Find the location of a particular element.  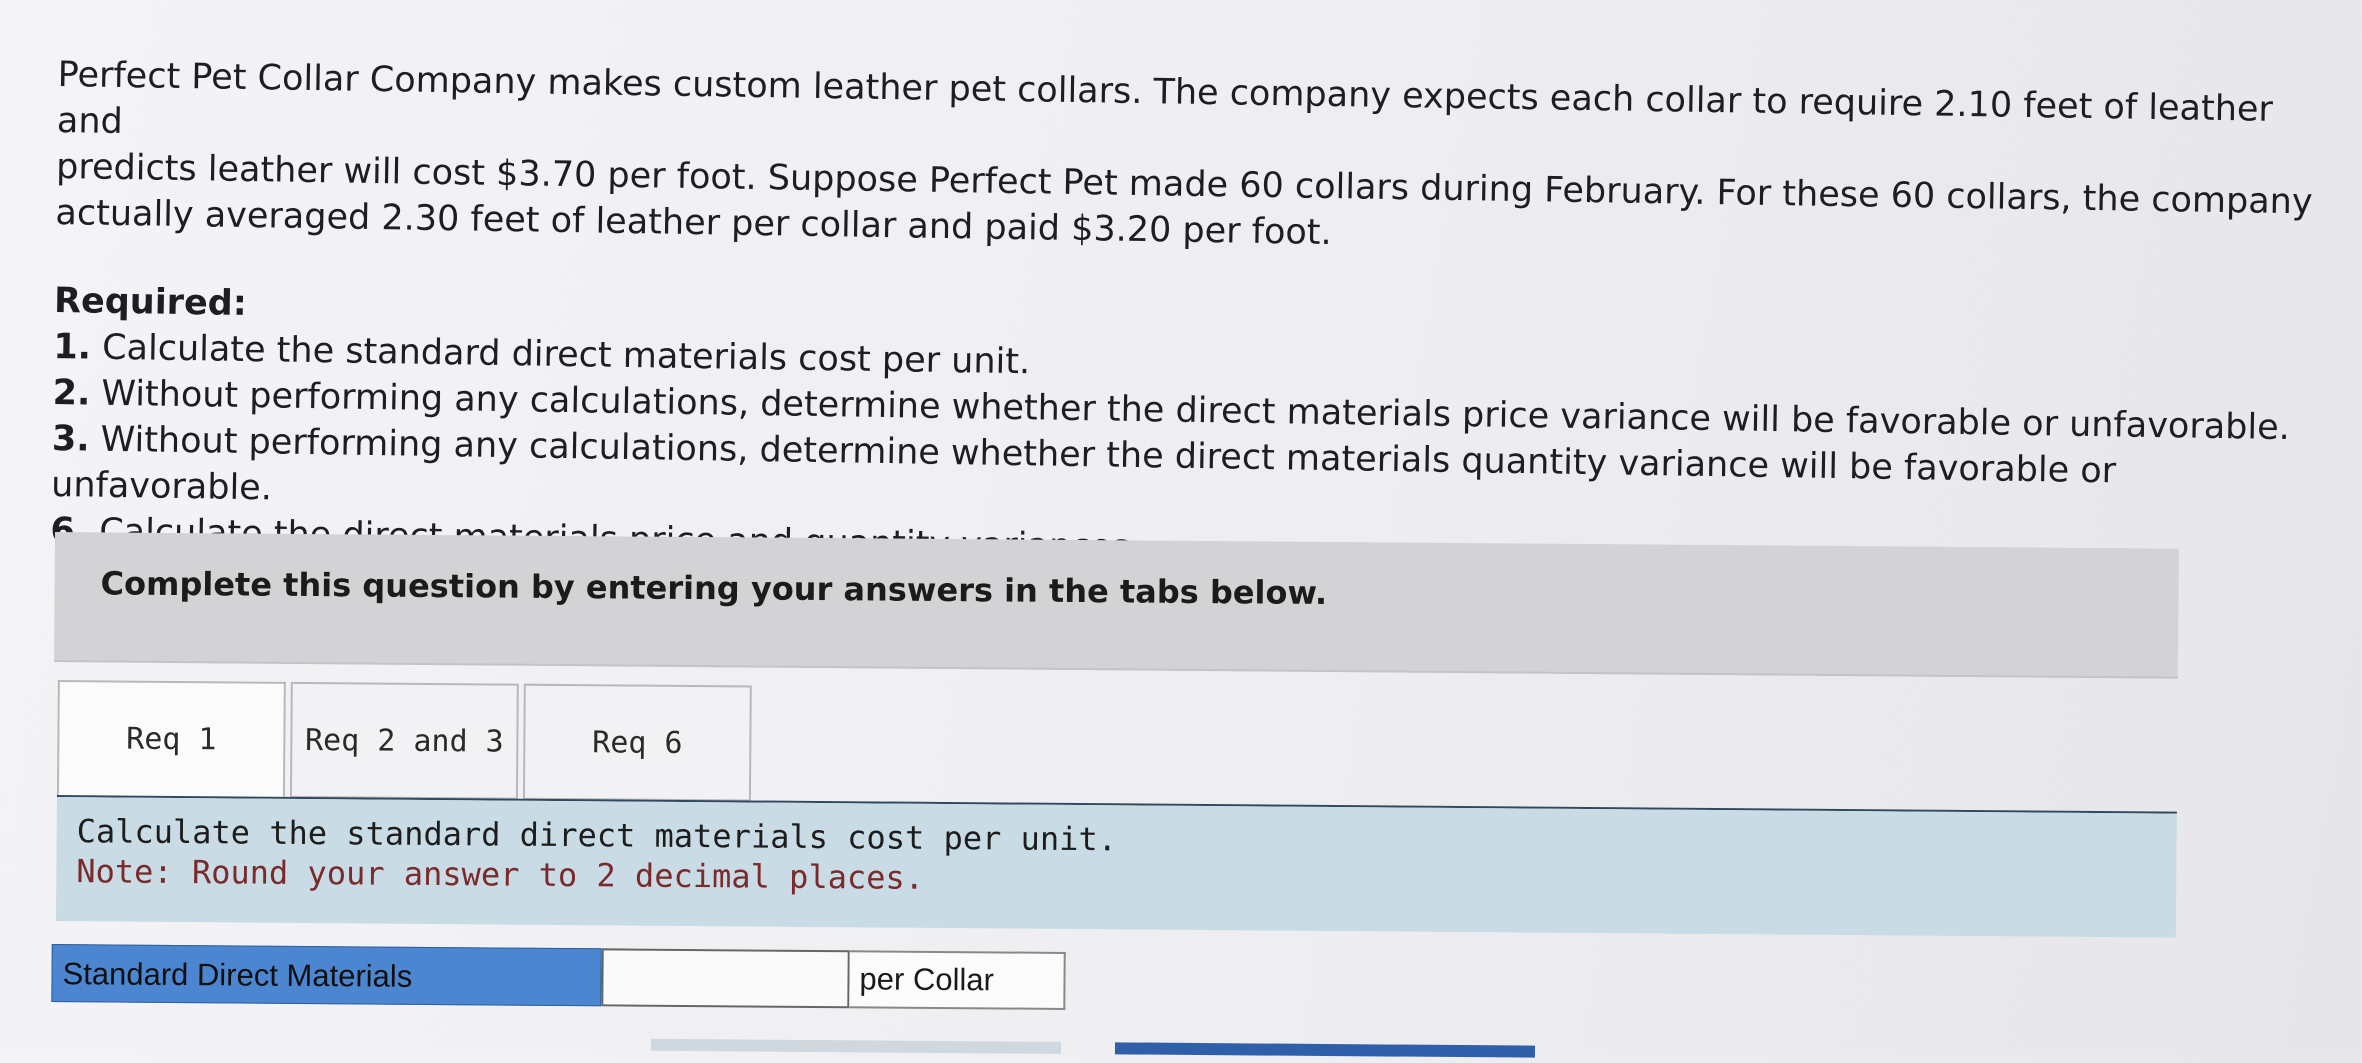

prev-button-edge is located at coordinates (856, 1046).